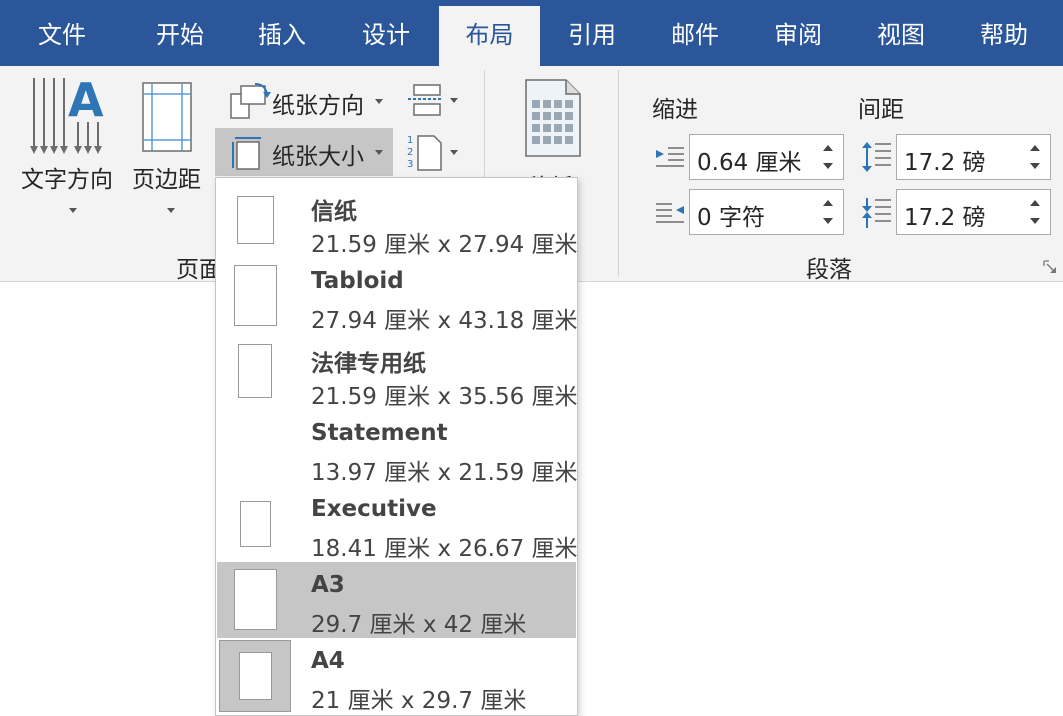 The height and width of the screenshot is (716, 1063). Describe the element at coordinates (410, 140) in the screenshot. I see `svg-text: 1` at that location.